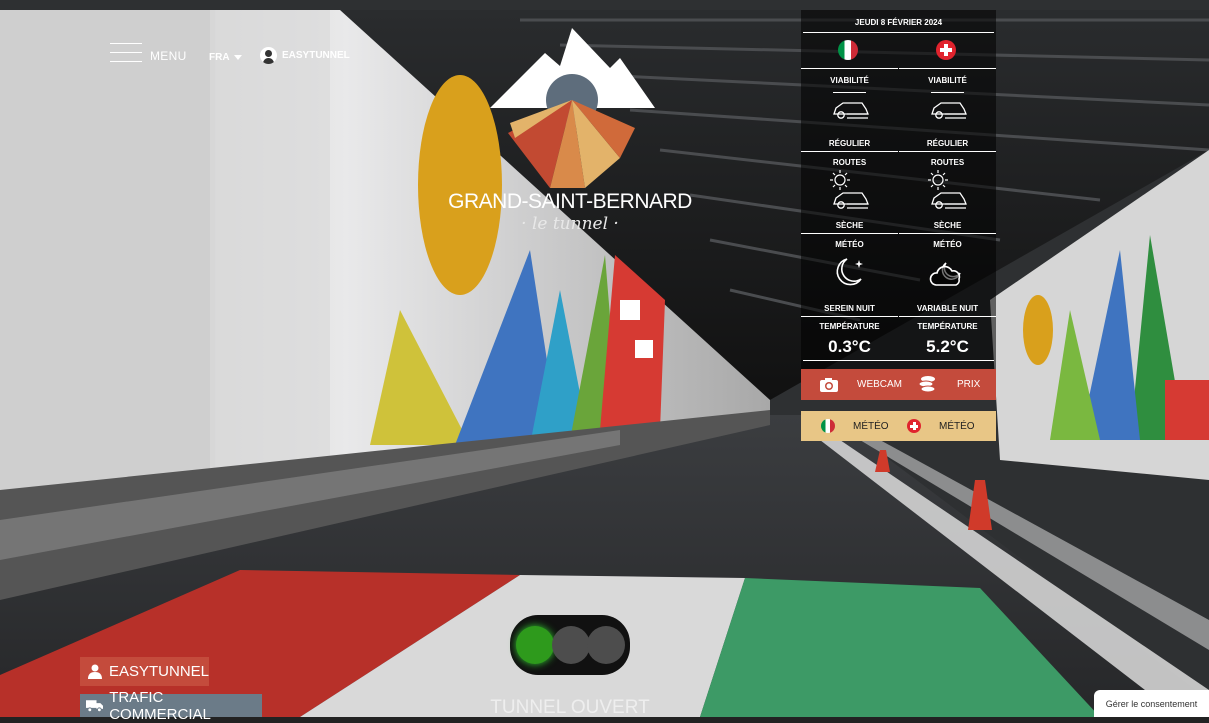 This screenshot has height=723, width=1209. I want to click on grand-saint-bernard-logo, so click(572, 108).